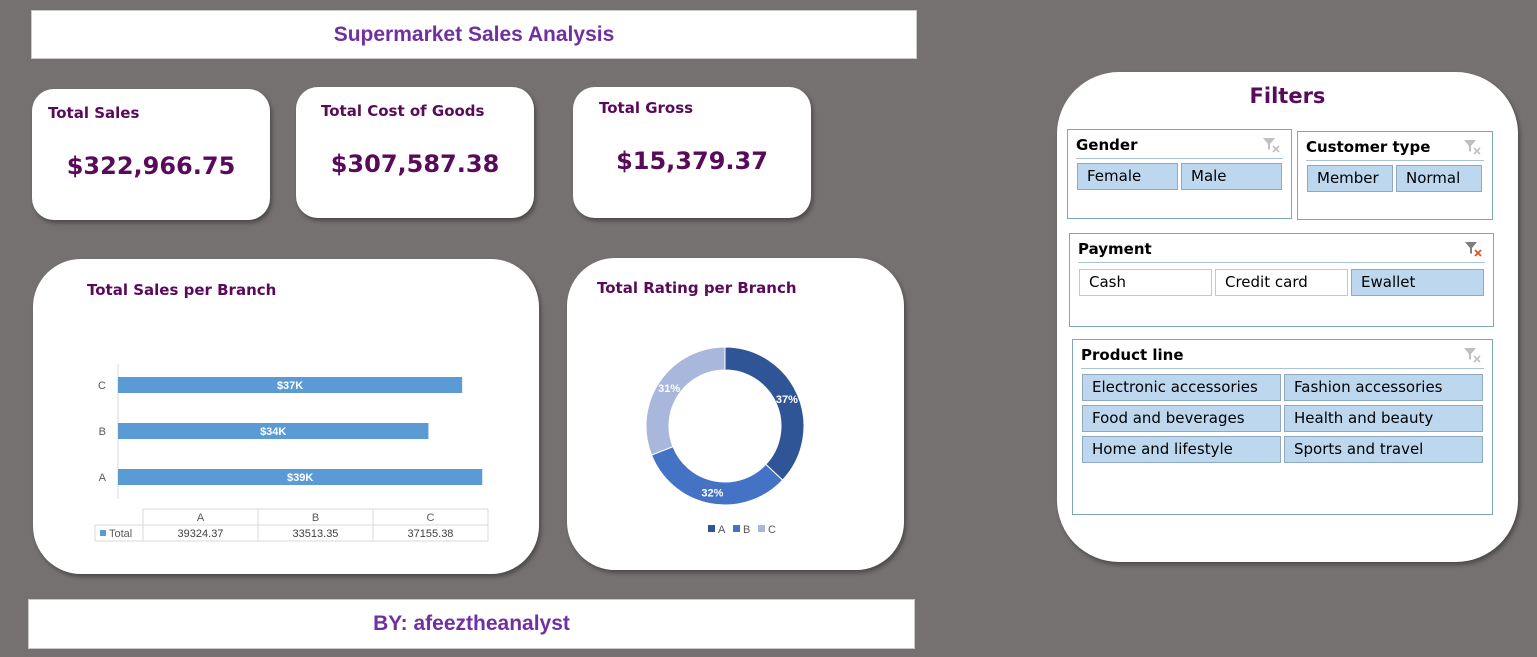 Image resolution: width=1537 pixels, height=657 pixels. What do you see at coordinates (685, 401) in the screenshot?
I see `donut-slice-c` at bounding box center [685, 401].